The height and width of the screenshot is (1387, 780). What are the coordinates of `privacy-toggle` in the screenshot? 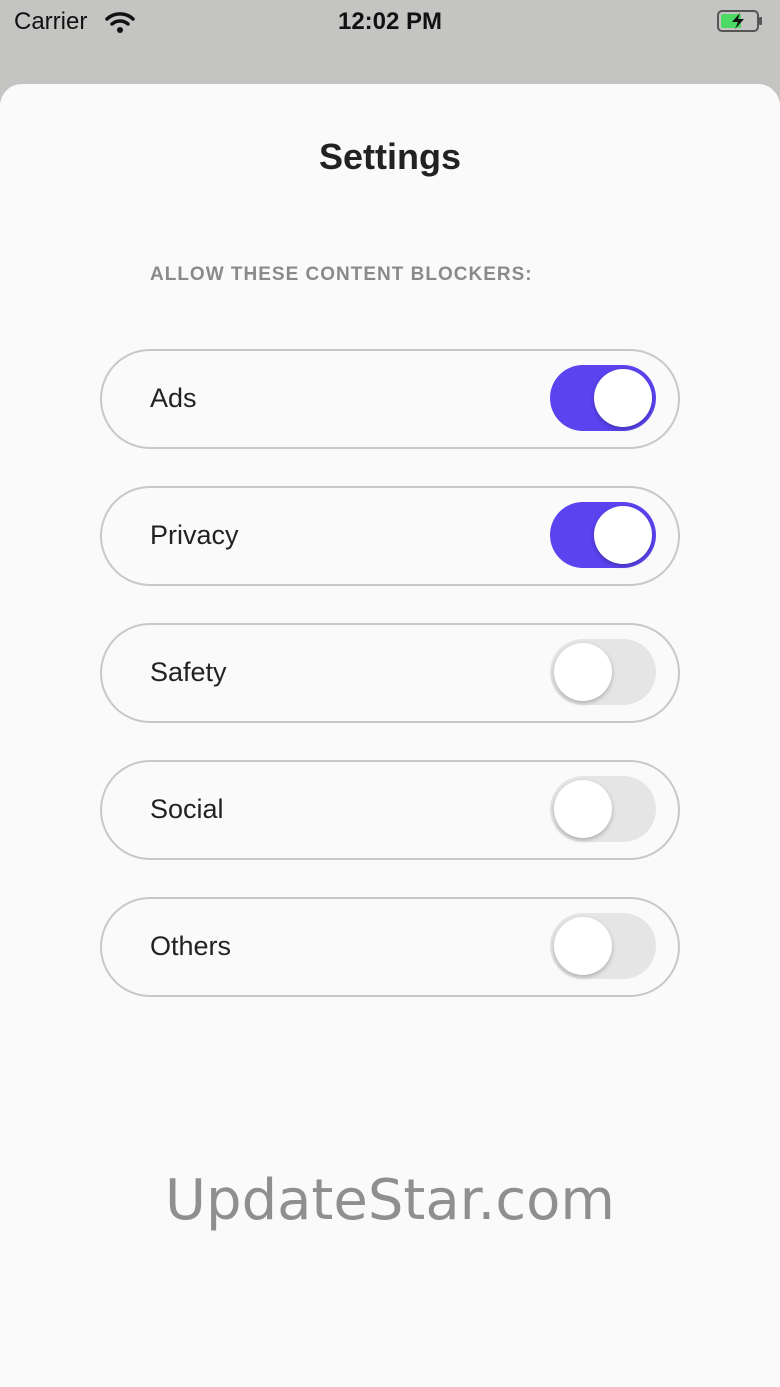 It's located at (603, 535).